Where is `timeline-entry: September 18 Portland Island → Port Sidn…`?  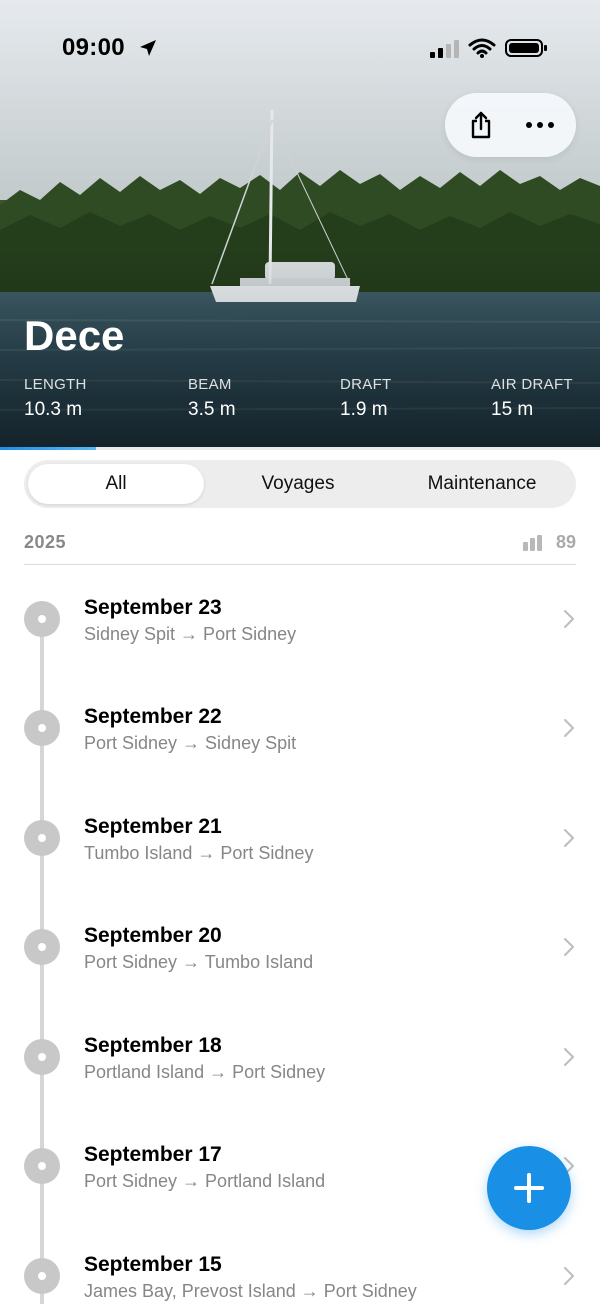
timeline-entry: September 18 Portland Island → Port Sidn… is located at coordinates (300, 1057).